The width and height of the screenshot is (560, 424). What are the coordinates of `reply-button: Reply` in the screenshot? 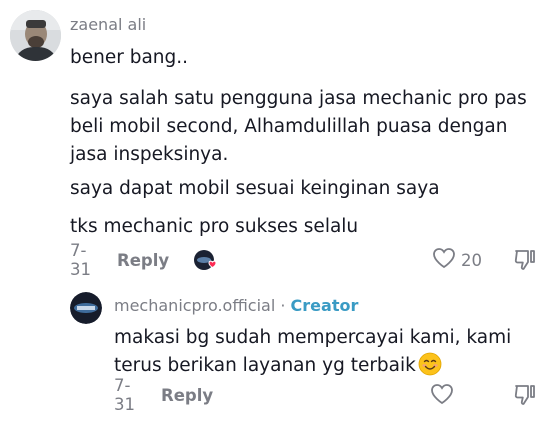 It's located at (143, 260).